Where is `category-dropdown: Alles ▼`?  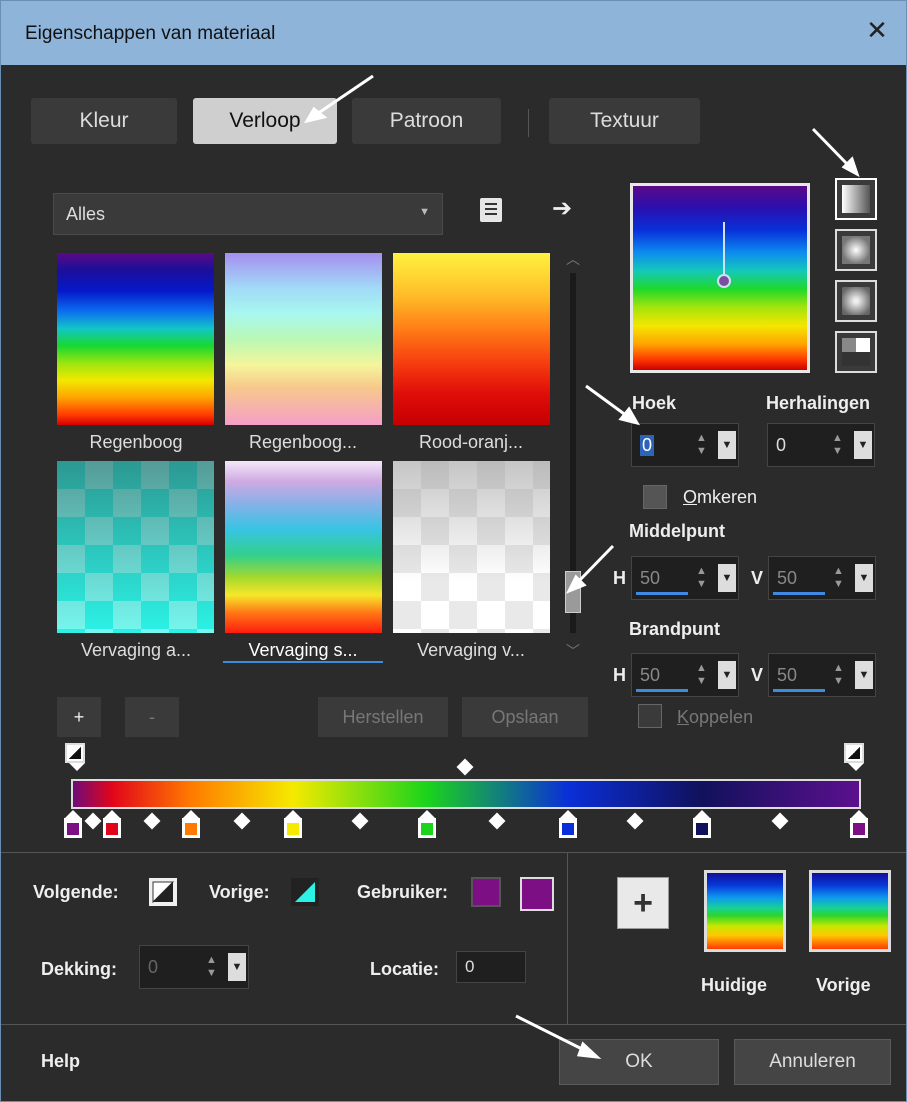
category-dropdown: Alles ▼ is located at coordinates (248, 214).